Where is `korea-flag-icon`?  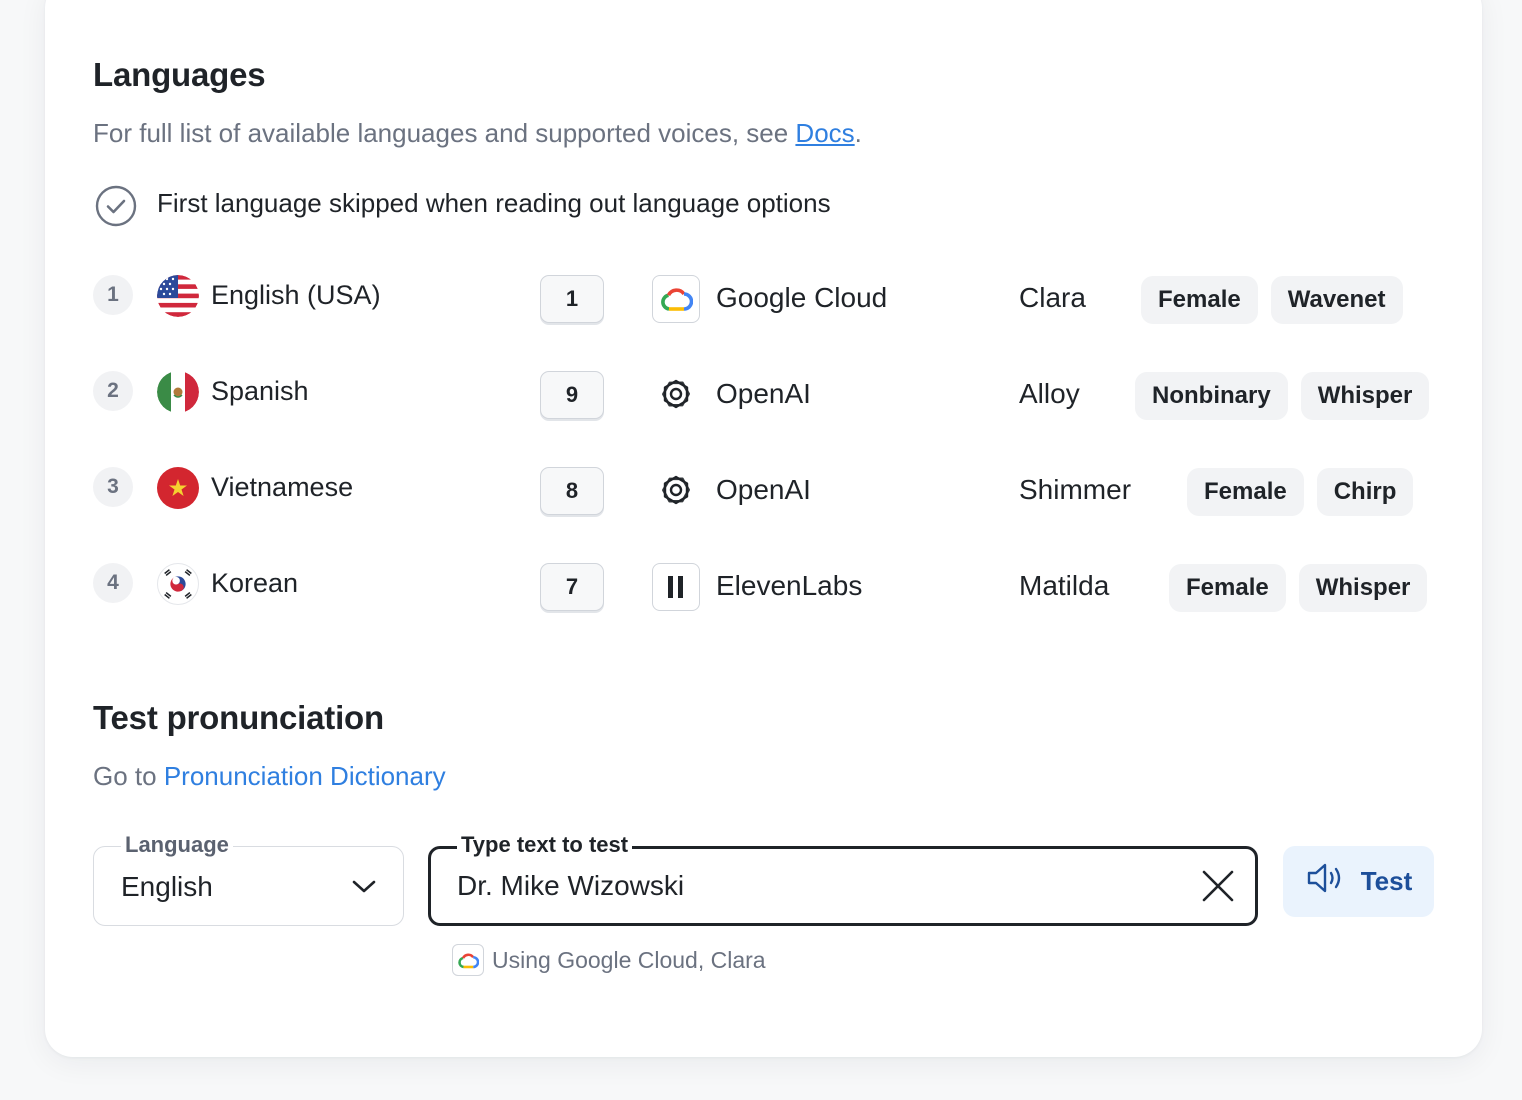 korea-flag-icon is located at coordinates (178, 584).